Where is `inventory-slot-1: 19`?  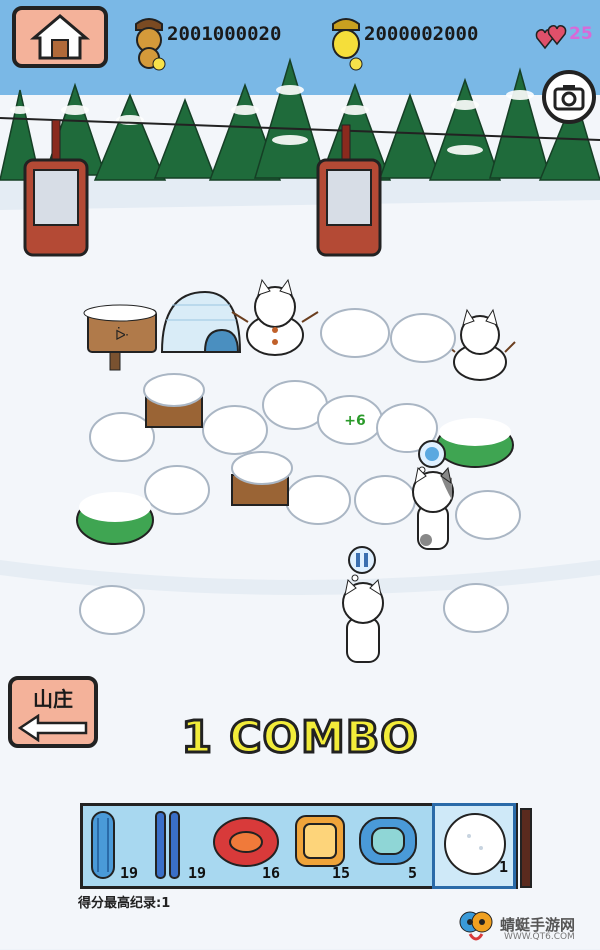 inventory-slot-1: 19 is located at coordinates (114, 848).